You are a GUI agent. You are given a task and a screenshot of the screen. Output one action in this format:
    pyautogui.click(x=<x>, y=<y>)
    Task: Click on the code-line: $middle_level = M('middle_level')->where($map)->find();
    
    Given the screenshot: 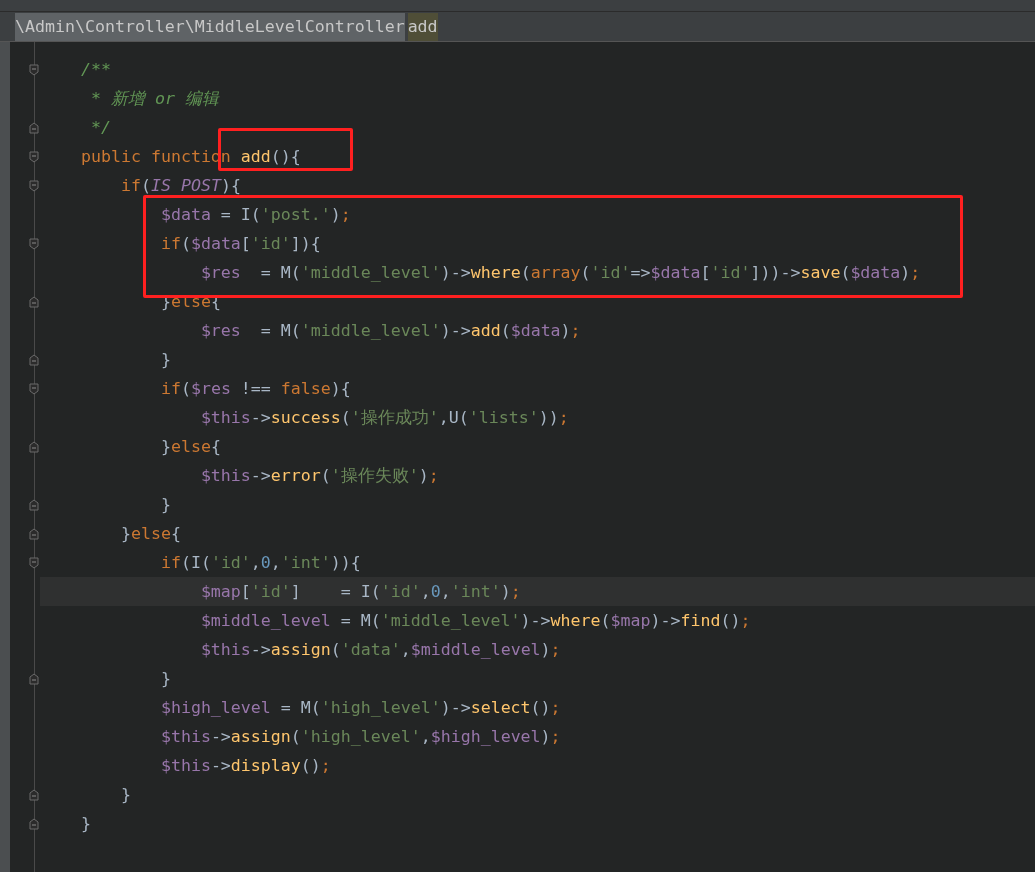 What is the action you would take?
    pyautogui.click(x=475, y=620)
    